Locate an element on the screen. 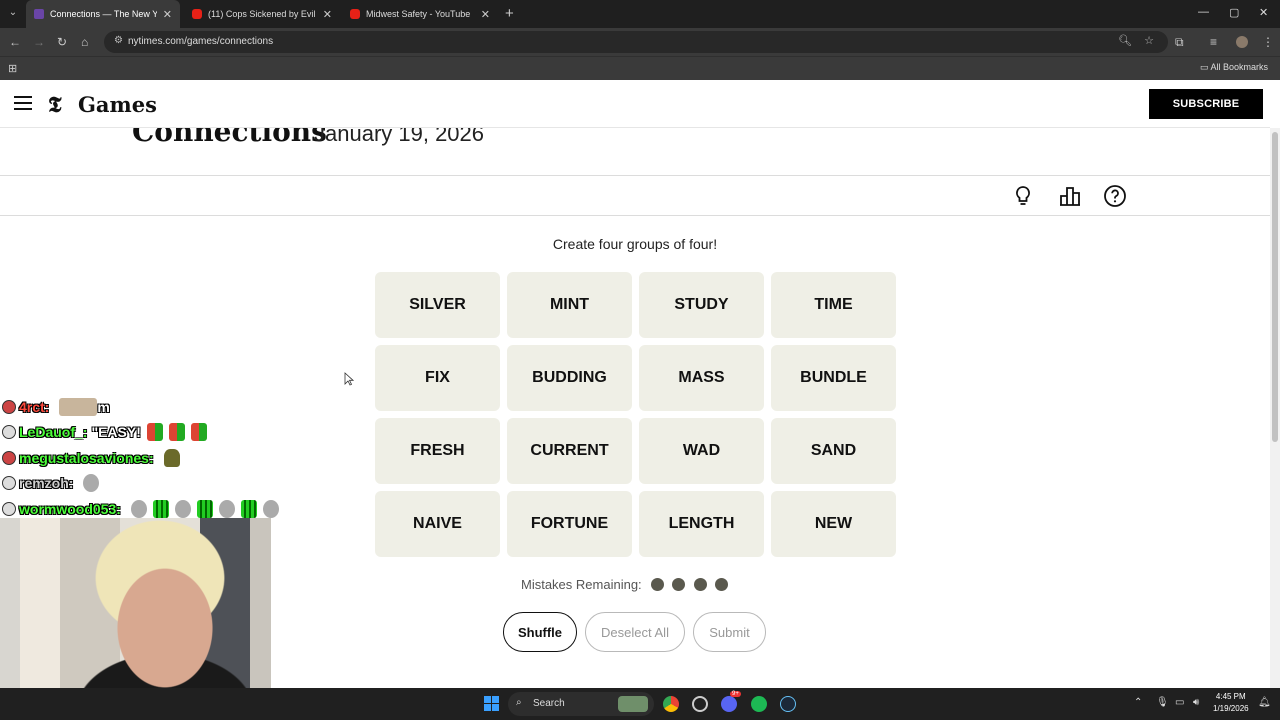 This screenshot has height=720, width=1280. game-tools-row is located at coordinates (635, 196).